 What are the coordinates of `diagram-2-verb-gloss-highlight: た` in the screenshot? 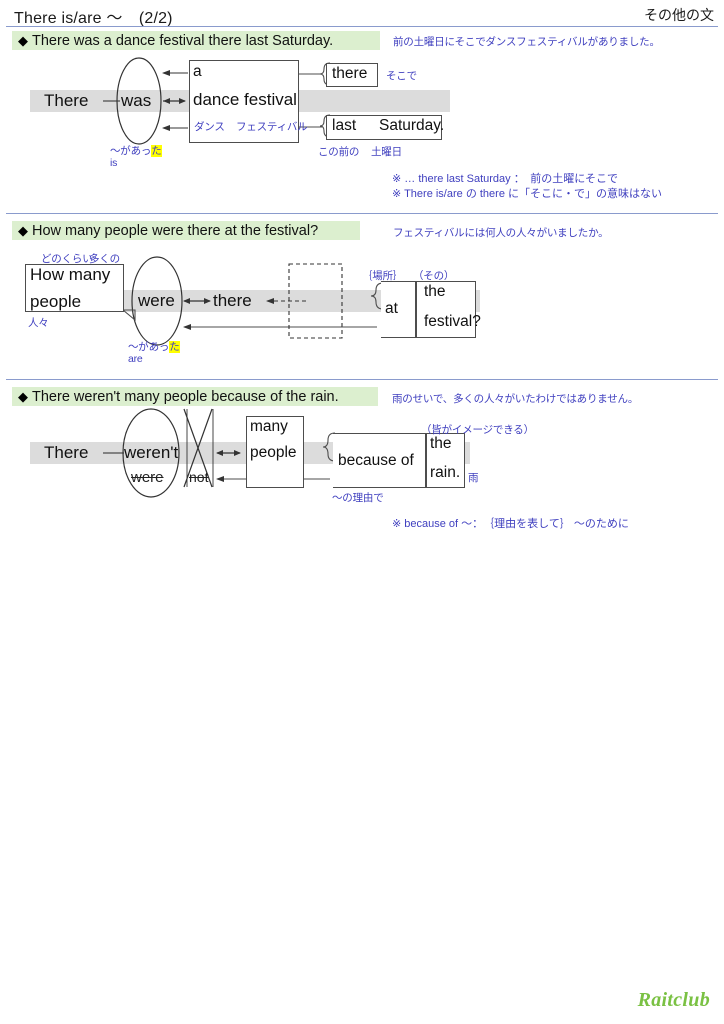 It's located at (174, 347).